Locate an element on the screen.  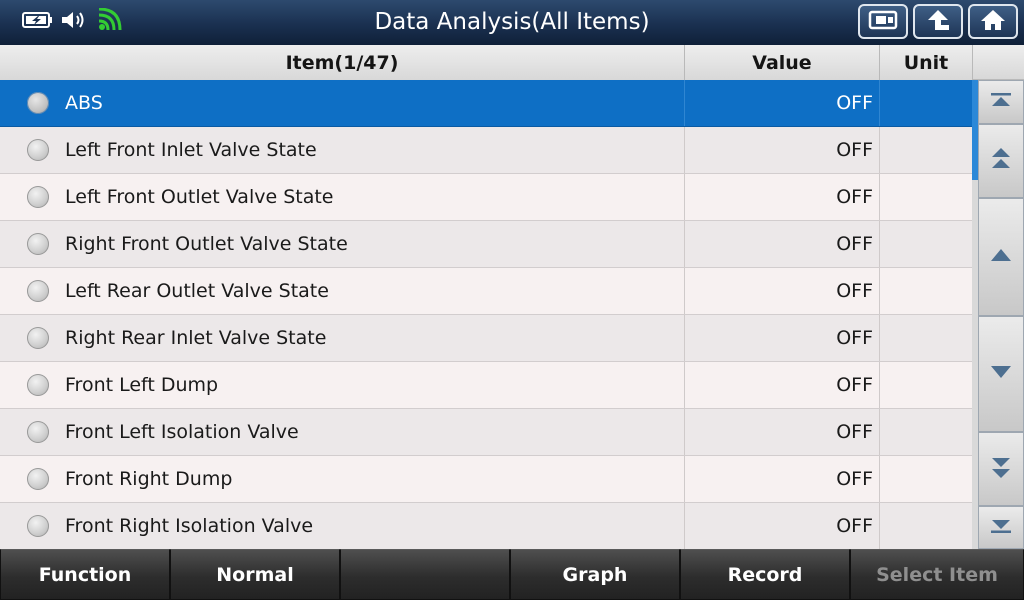
home-icon is located at coordinates (993, 22).